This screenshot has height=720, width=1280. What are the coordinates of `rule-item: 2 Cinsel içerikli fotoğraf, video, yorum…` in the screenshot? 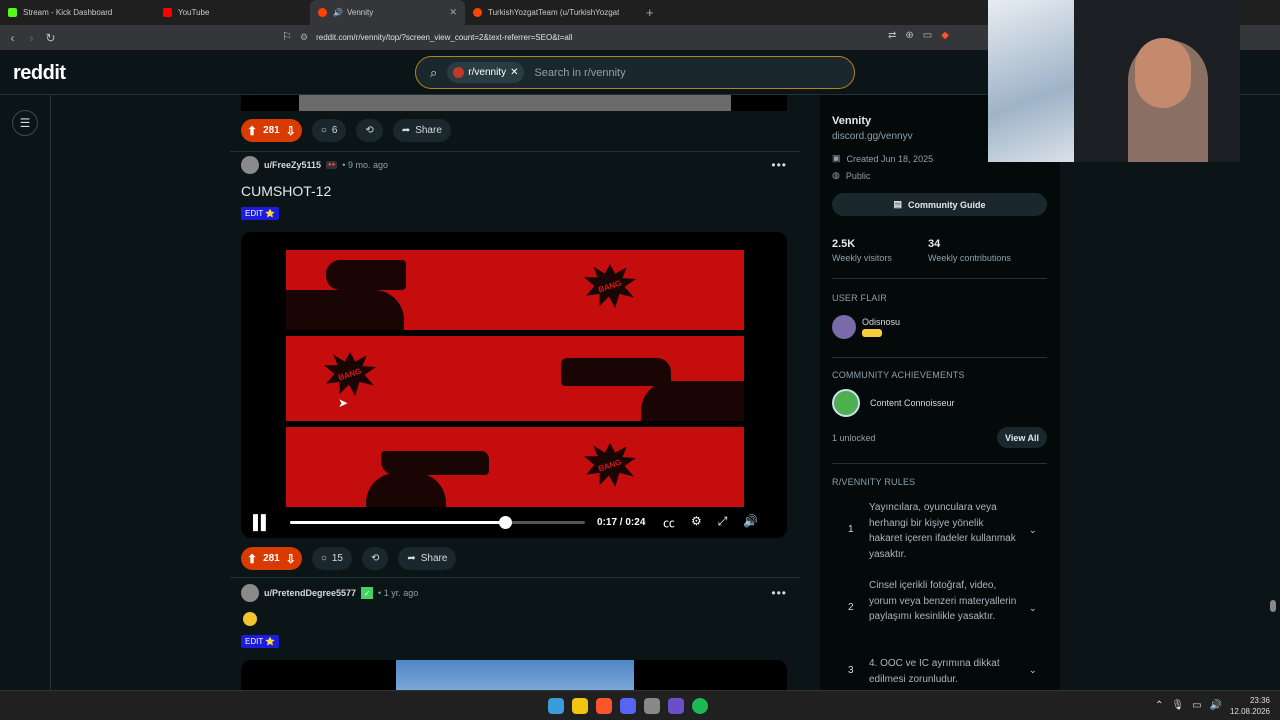 It's located at (939, 613).